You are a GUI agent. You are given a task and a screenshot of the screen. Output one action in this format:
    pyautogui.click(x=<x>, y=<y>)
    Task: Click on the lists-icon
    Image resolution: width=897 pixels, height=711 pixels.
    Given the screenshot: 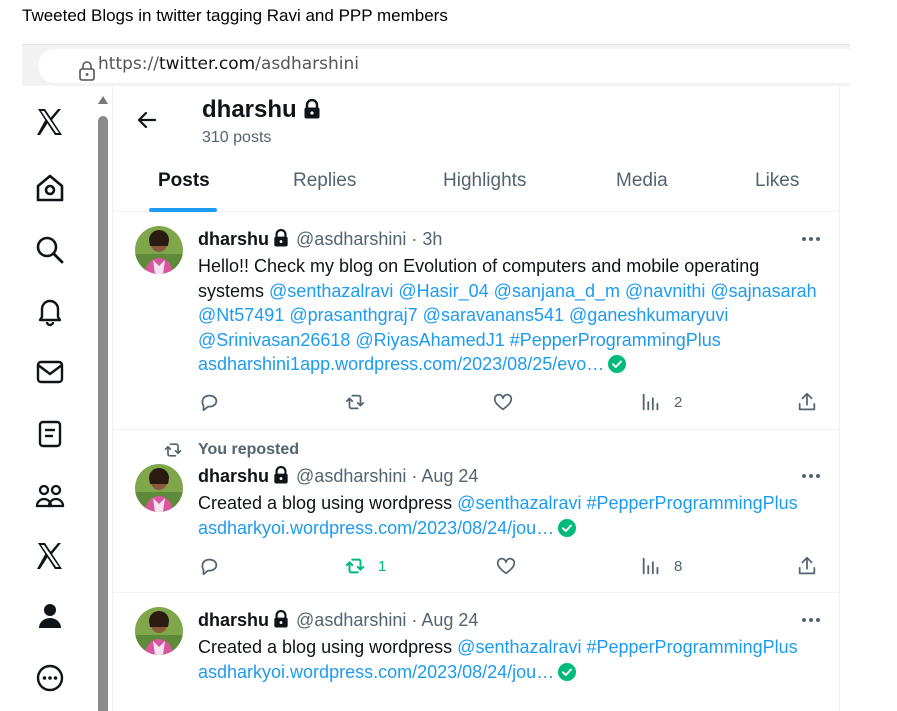 What is the action you would take?
    pyautogui.click(x=50, y=434)
    